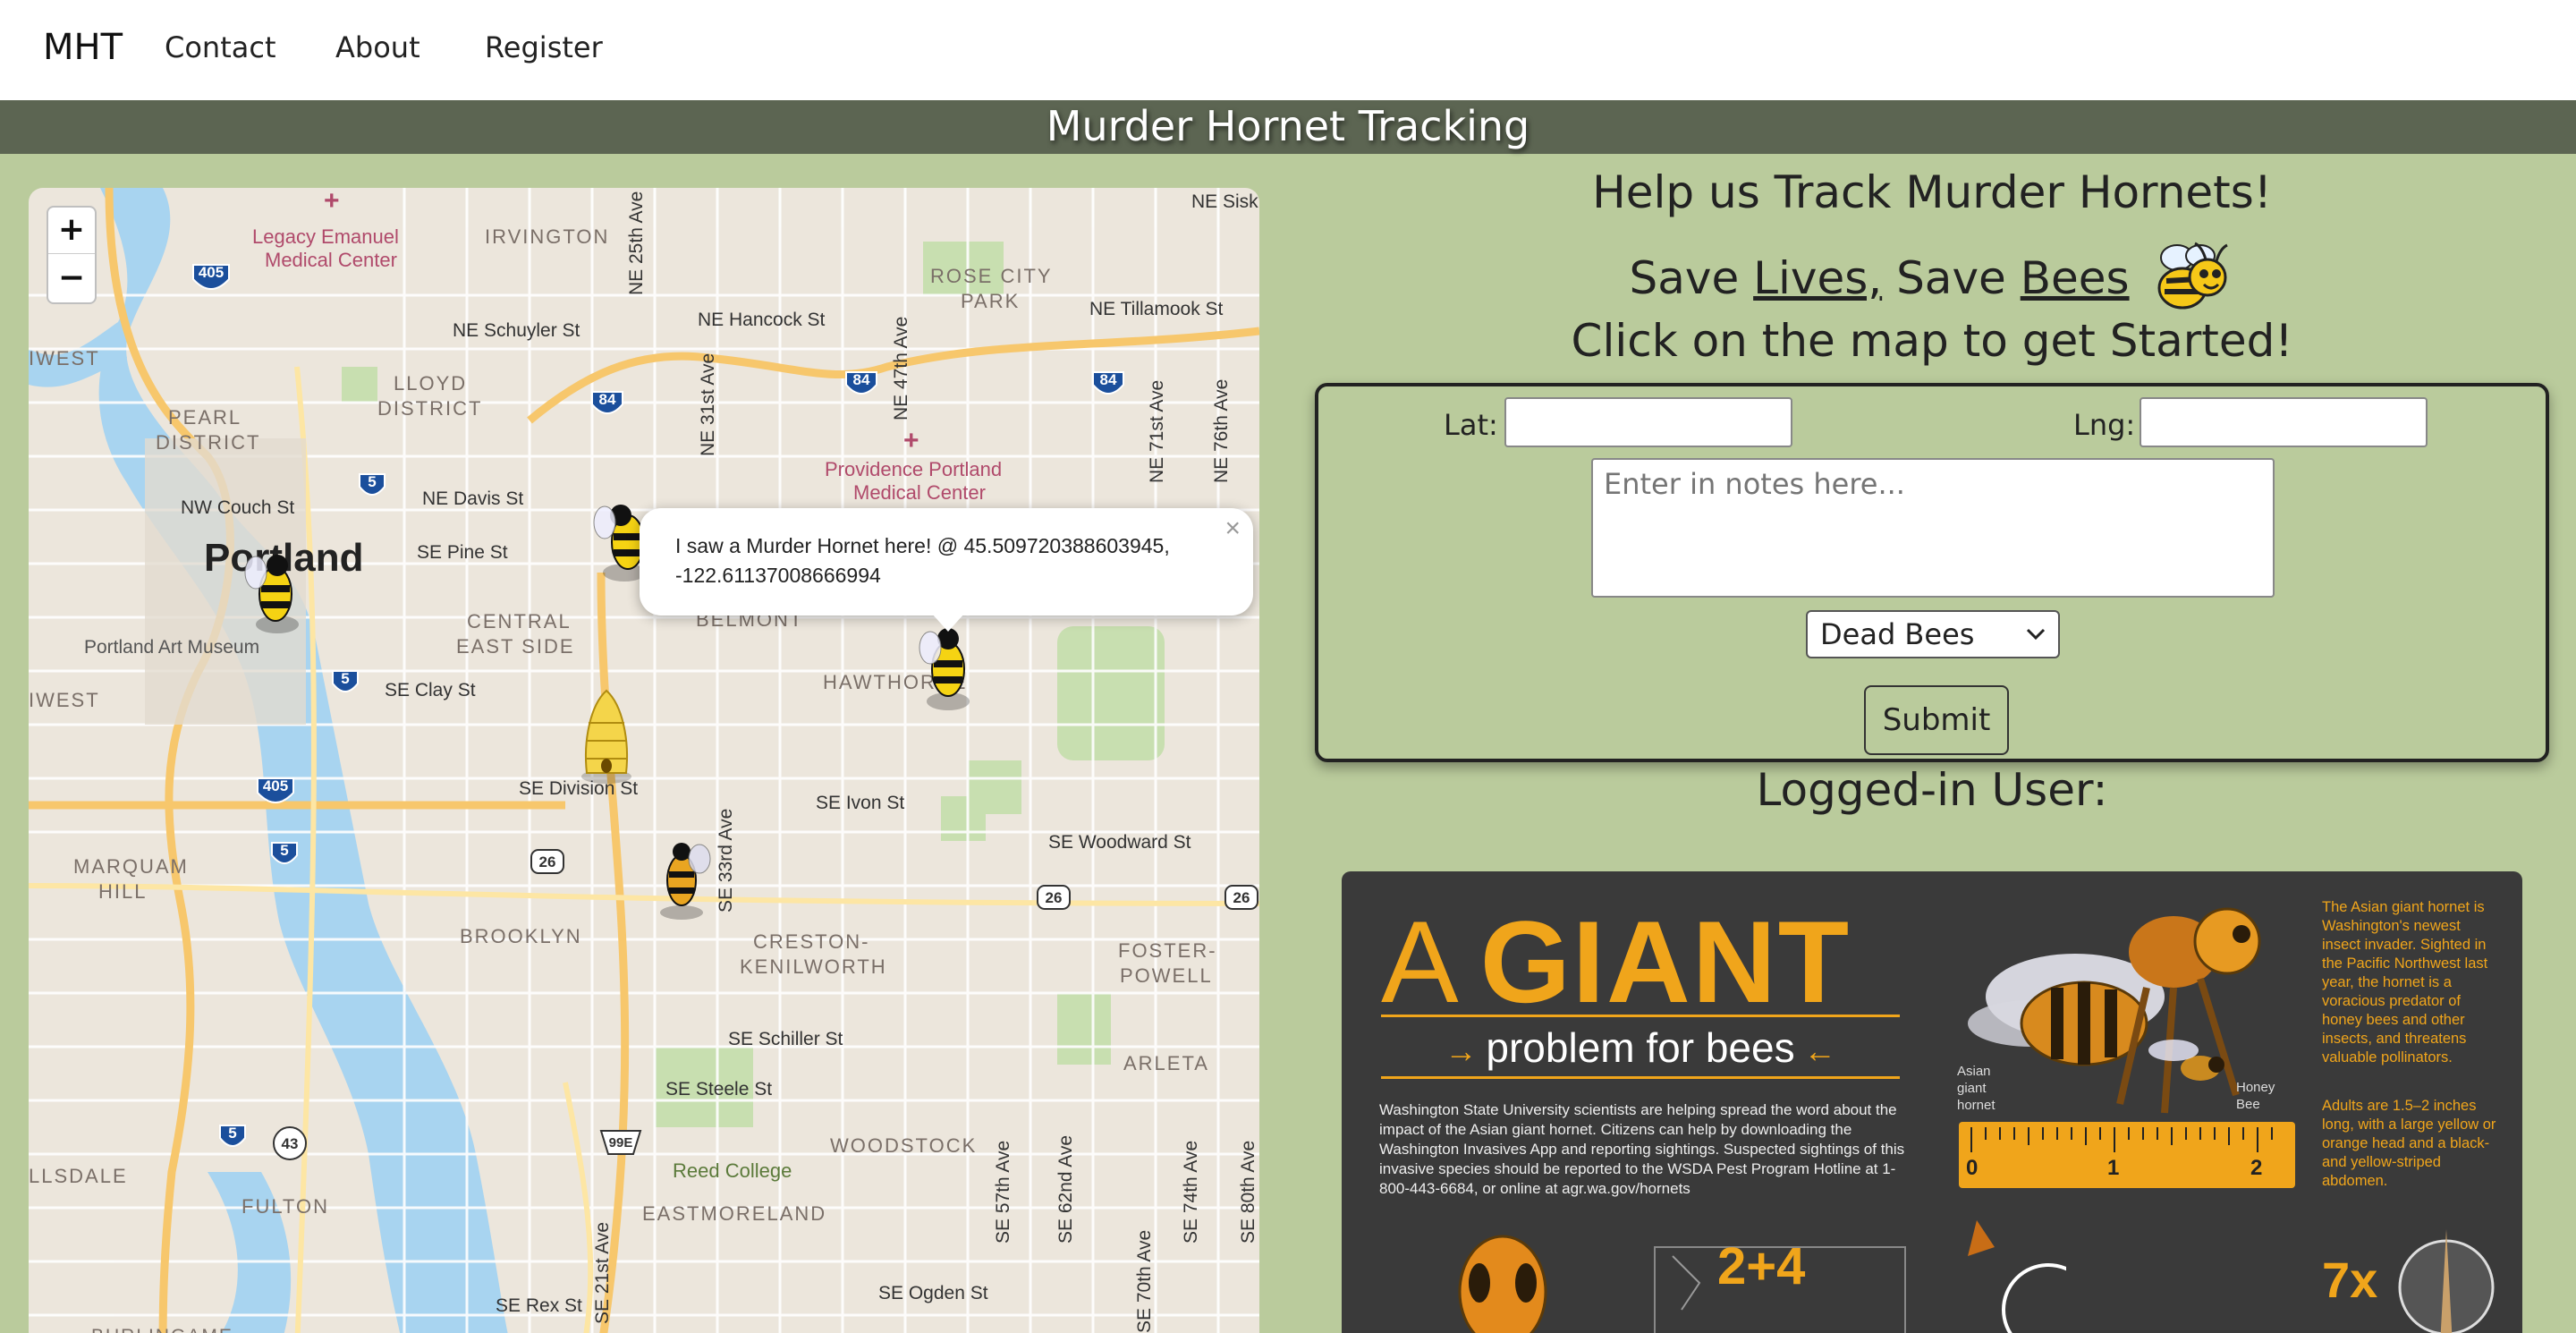 This screenshot has width=2576, height=1333. I want to click on hive-marker, so click(606, 736).